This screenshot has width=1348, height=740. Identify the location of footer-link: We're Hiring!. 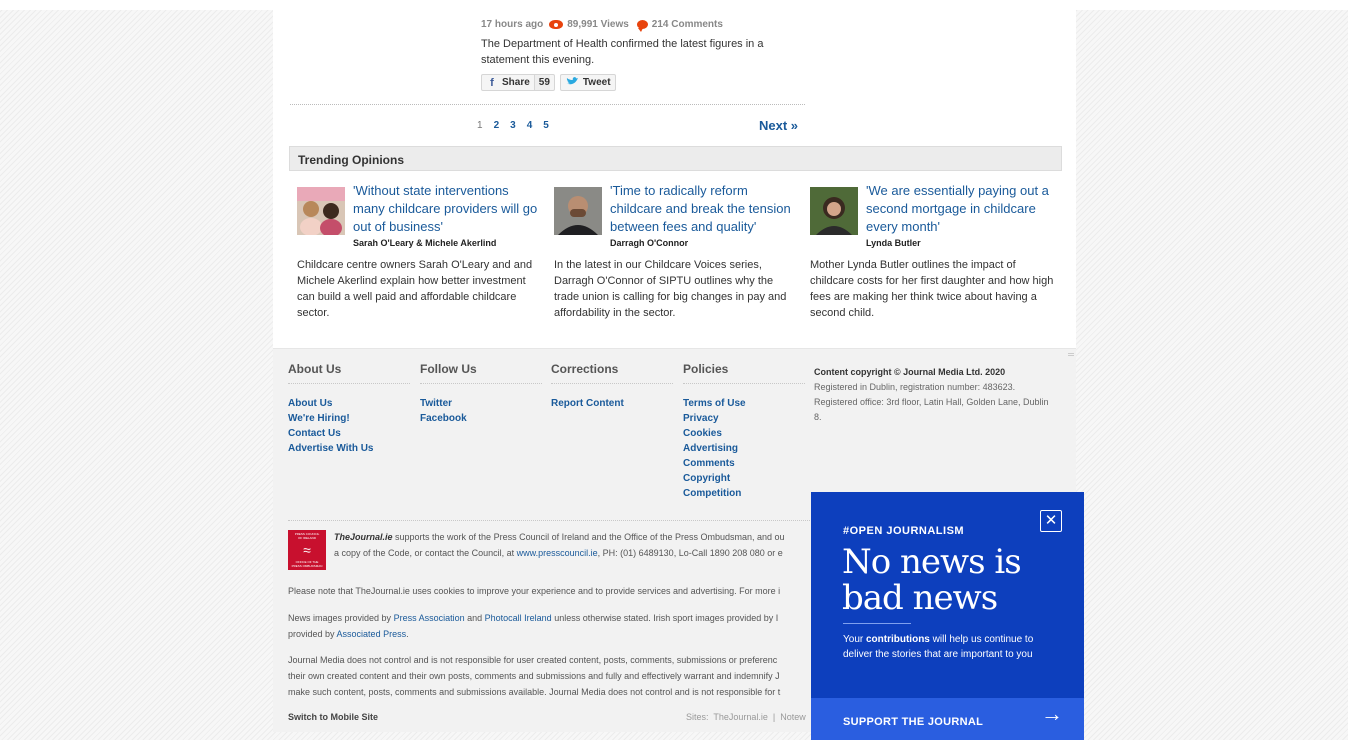
(349, 418).